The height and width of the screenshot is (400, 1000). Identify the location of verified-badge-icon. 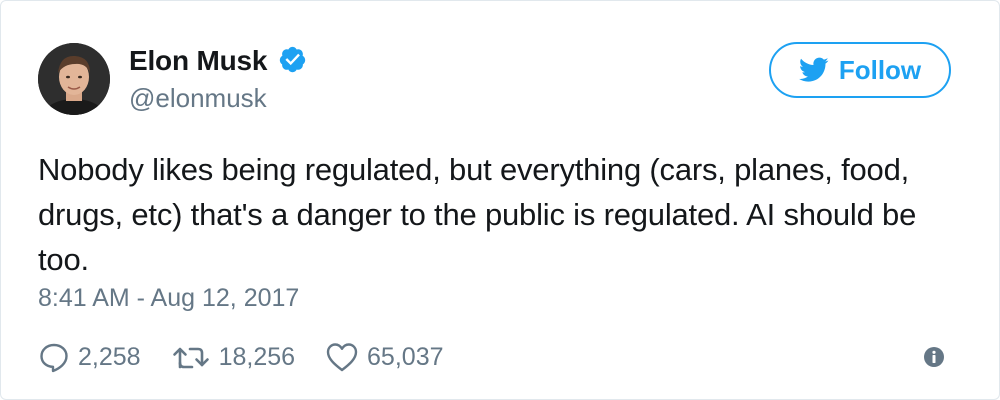
(292, 59).